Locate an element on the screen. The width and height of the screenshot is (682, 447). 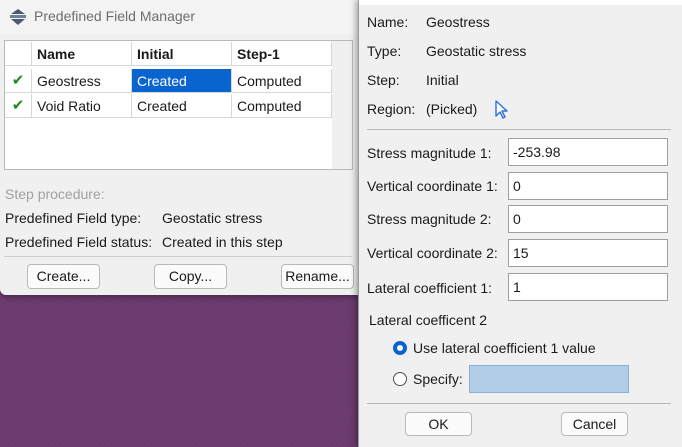
table-scroll-area is located at coordinates (342, 105).